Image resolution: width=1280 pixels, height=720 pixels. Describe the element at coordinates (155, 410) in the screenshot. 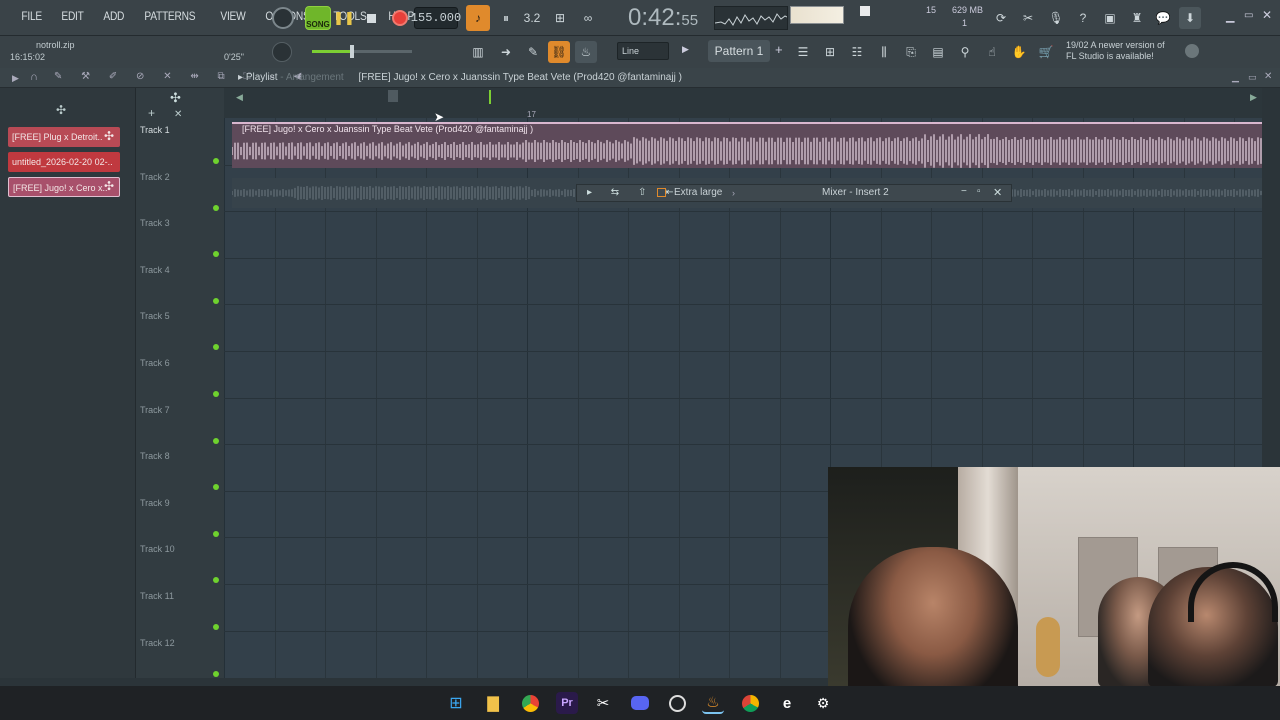

I see `track-label: Track 7` at that location.